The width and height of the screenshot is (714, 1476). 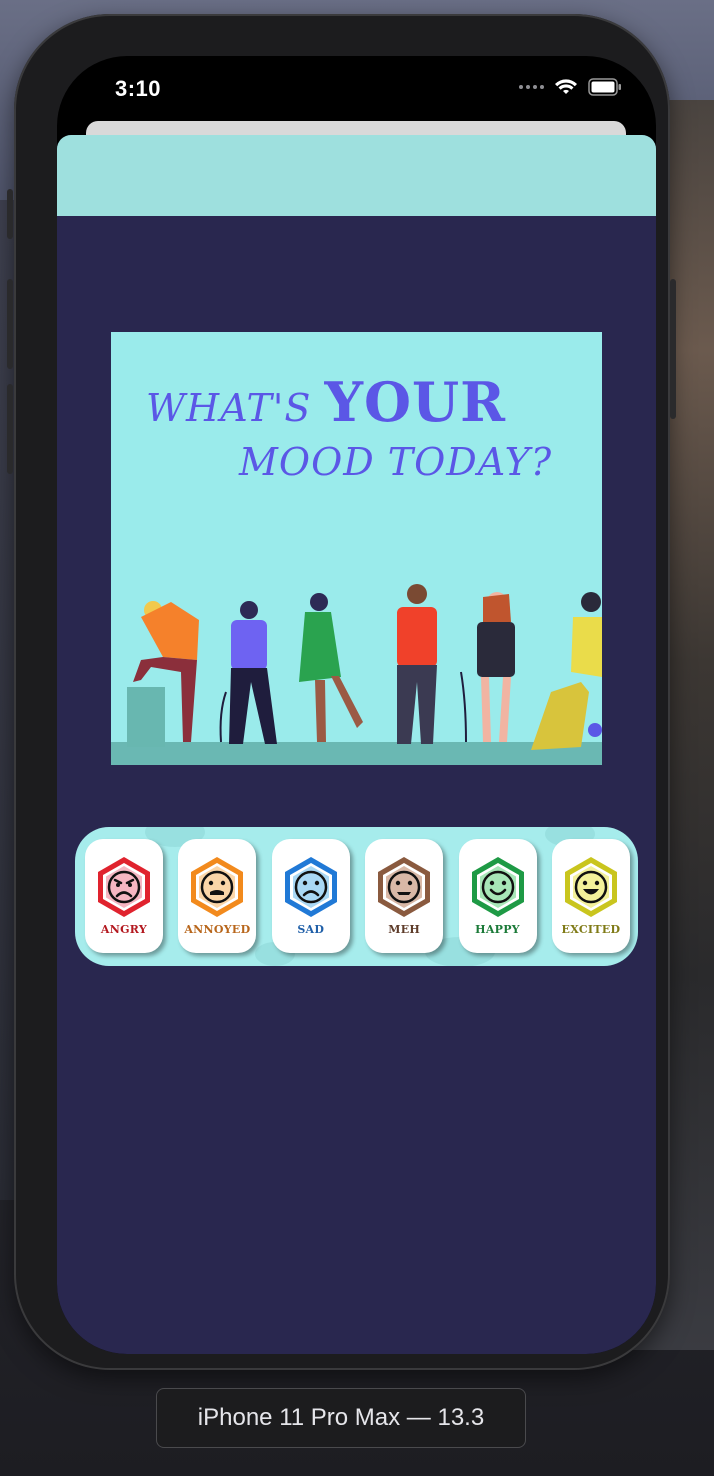 What do you see at coordinates (404, 929) in the screenshot?
I see `mood-label: MEH` at bounding box center [404, 929].